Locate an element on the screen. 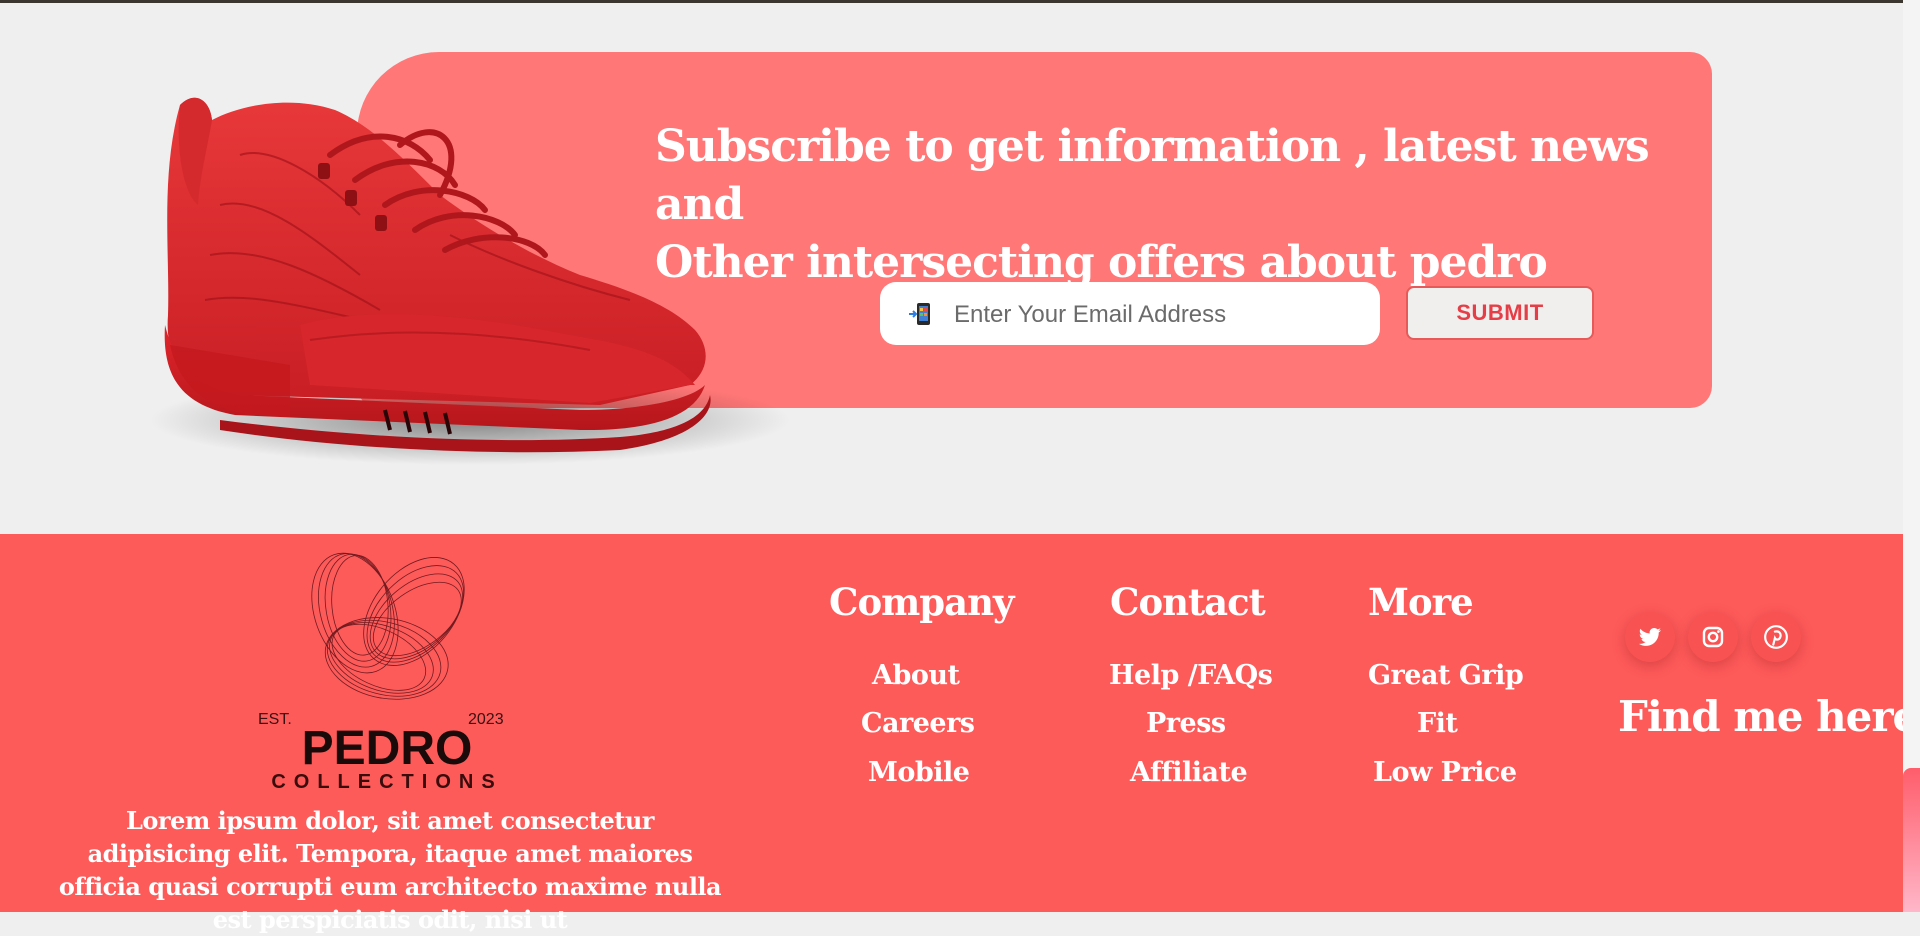 The image size is (1920, 936). twitter-button is located at coordinates (1650, 637).